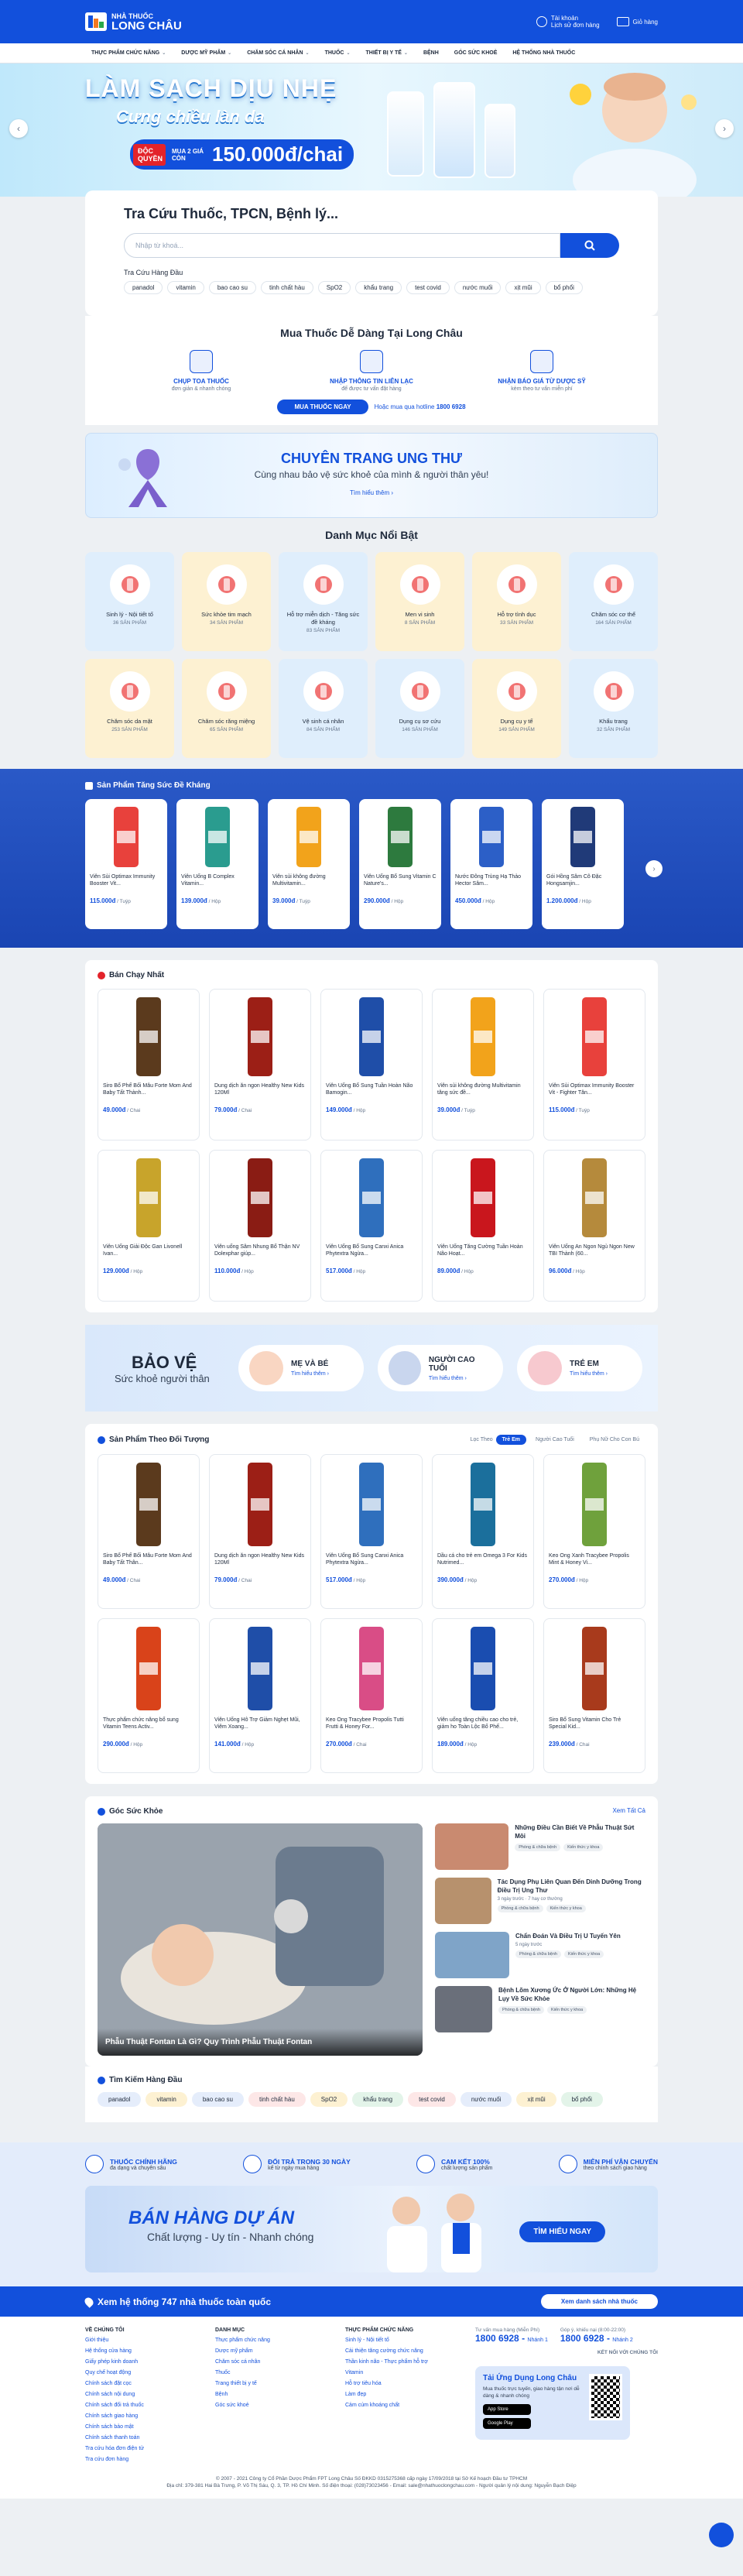 The width and height of the screenshot is (743, 2576). I want to click on buy-now-button: MUA THUỐC NGAY, so click(322, 407).